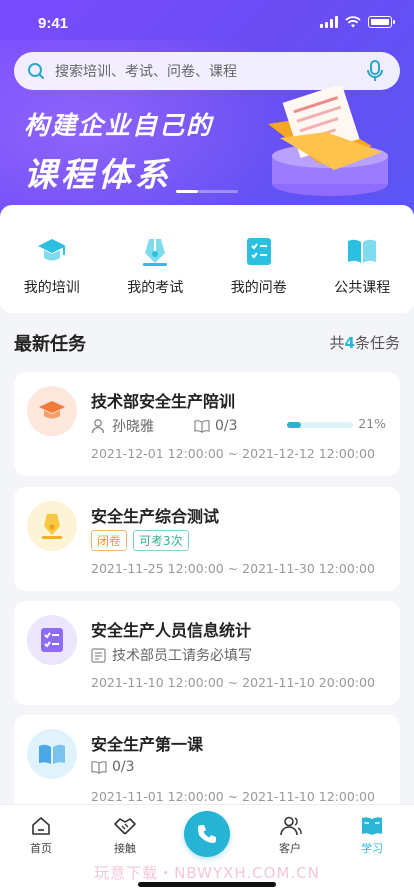 The image size is (414, 896). Describe the element at coordinates (36, 71) in the screenshot. I see `search-icon` at that location.